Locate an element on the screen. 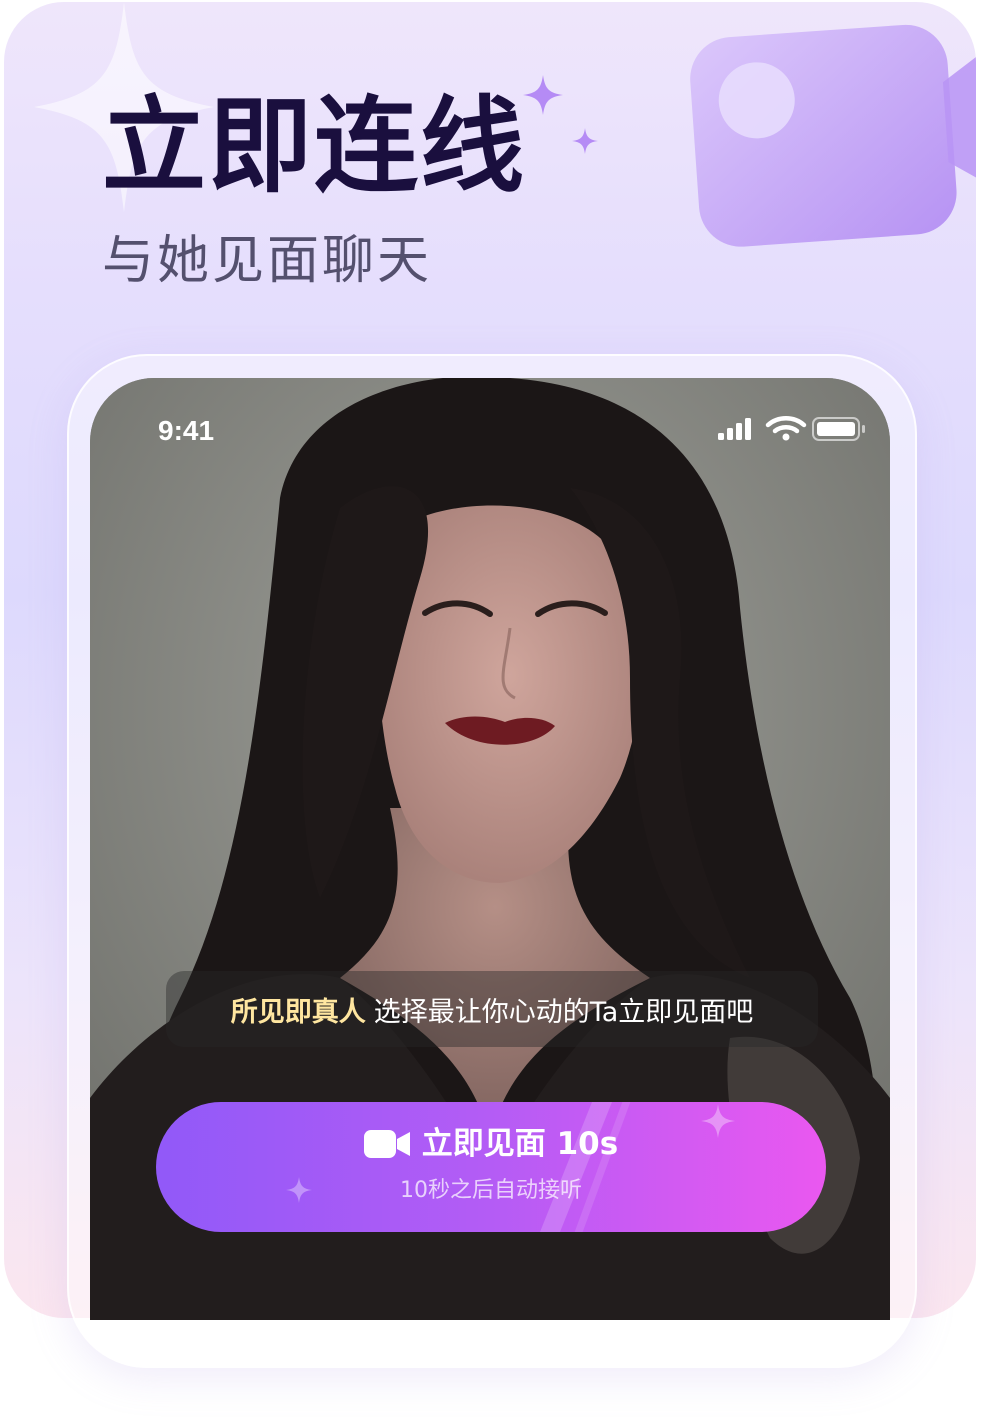  promo-subheadline: 与她见面聊天 is located at coordinates (267, 261).